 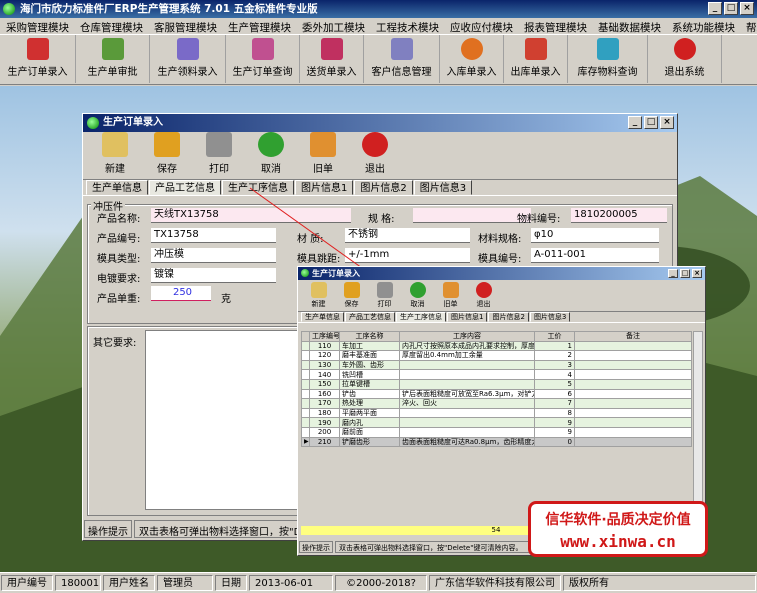 I want to click on w2-tab-image-2: 图片信息2, so click(x=508, y=317).